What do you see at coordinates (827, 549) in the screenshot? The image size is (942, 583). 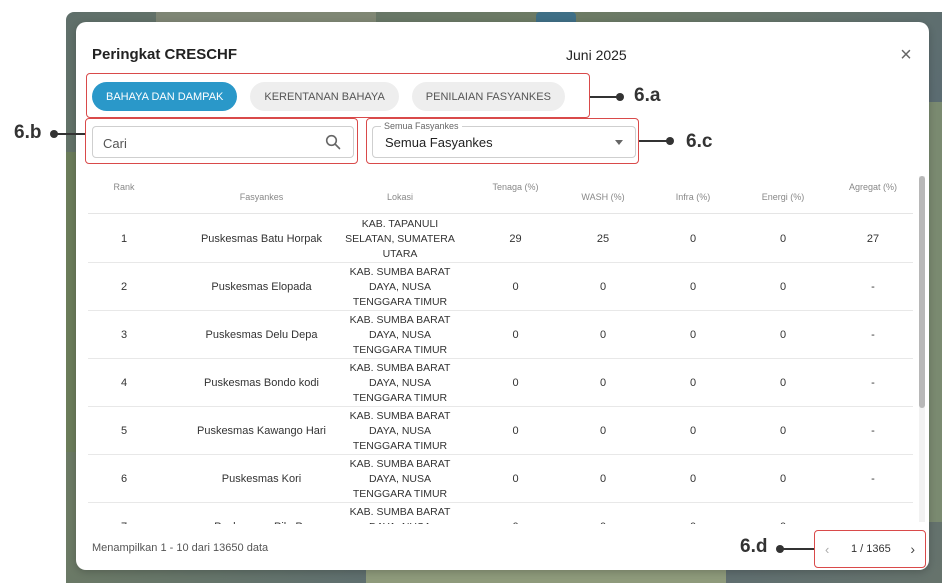 I see `chevron-left-icon: ‹` at bounding box center [827, 549].